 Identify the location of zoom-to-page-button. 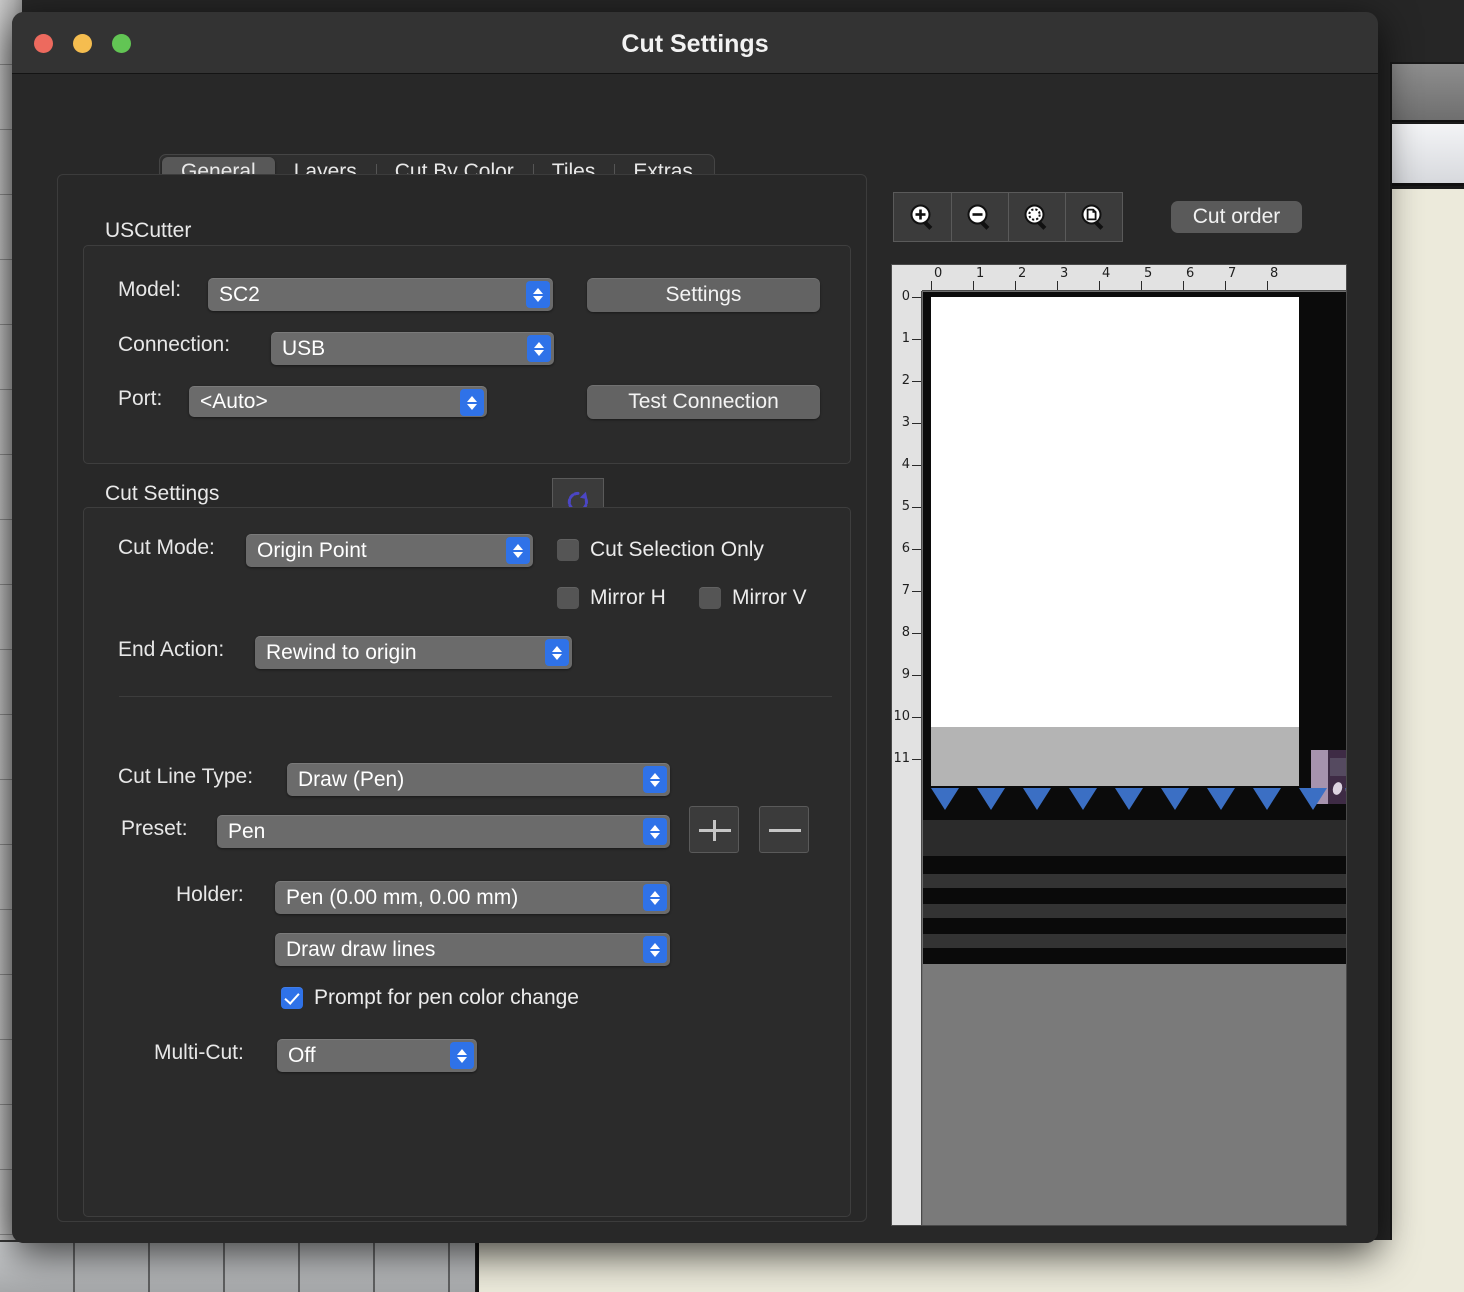
(1093, 217).